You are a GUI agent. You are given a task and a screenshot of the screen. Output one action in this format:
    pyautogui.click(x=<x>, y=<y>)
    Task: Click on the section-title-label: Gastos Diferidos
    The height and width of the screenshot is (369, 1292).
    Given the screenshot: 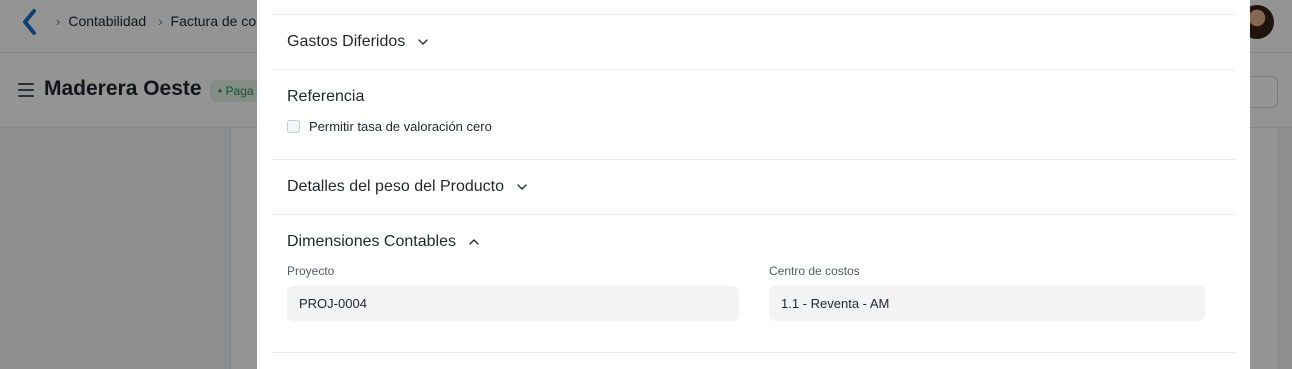 What is the action you would take?
    pyautogui.click(x=346, y=41)
    